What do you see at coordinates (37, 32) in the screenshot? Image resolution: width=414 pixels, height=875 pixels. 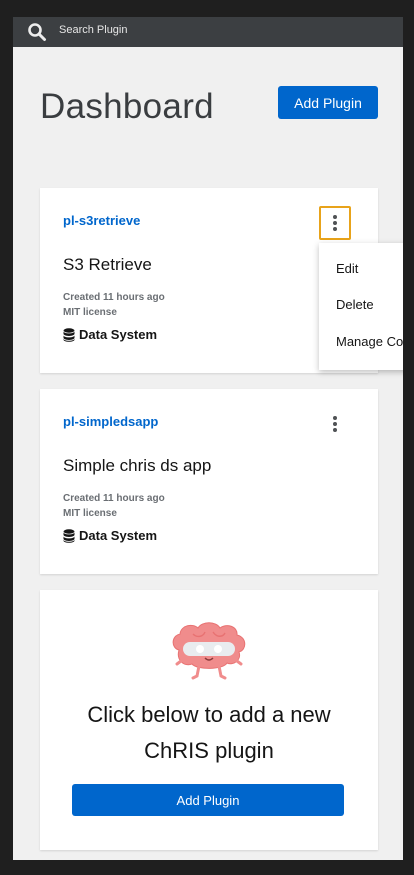 I see `search-icon` at bounding box center [37, 32].